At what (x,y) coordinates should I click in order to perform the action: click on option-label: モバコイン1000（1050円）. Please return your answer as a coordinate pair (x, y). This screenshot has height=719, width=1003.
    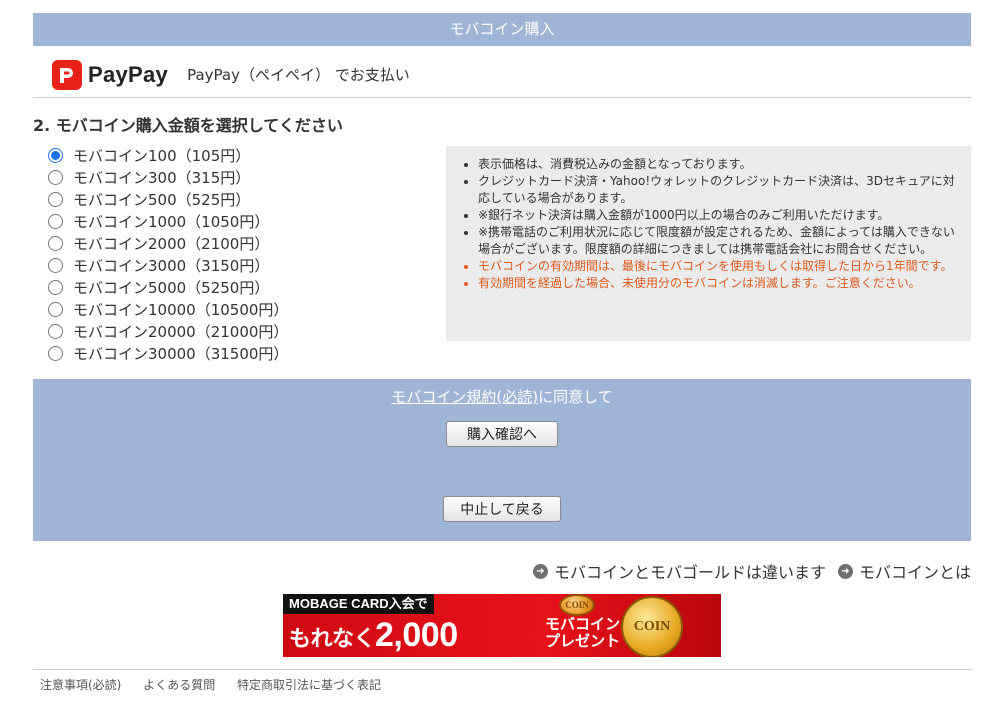
    Looking at the image, I should click on (171, 221).